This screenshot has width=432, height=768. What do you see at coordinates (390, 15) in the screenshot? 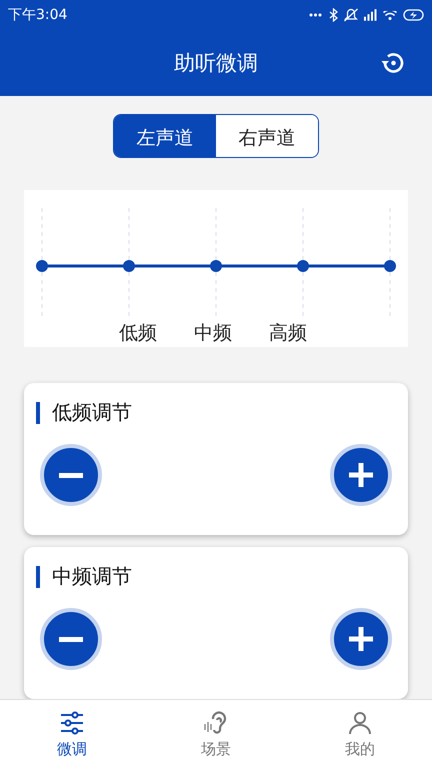
I see `wifi-icon` at bounding box center [390, 15].